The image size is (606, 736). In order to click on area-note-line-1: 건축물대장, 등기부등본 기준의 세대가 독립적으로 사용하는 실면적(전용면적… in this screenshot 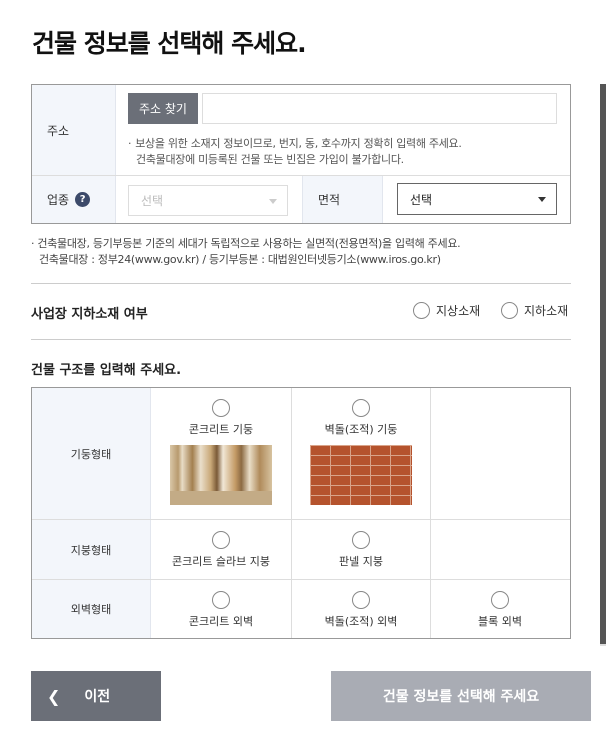, I will do `click(249, 243)`.